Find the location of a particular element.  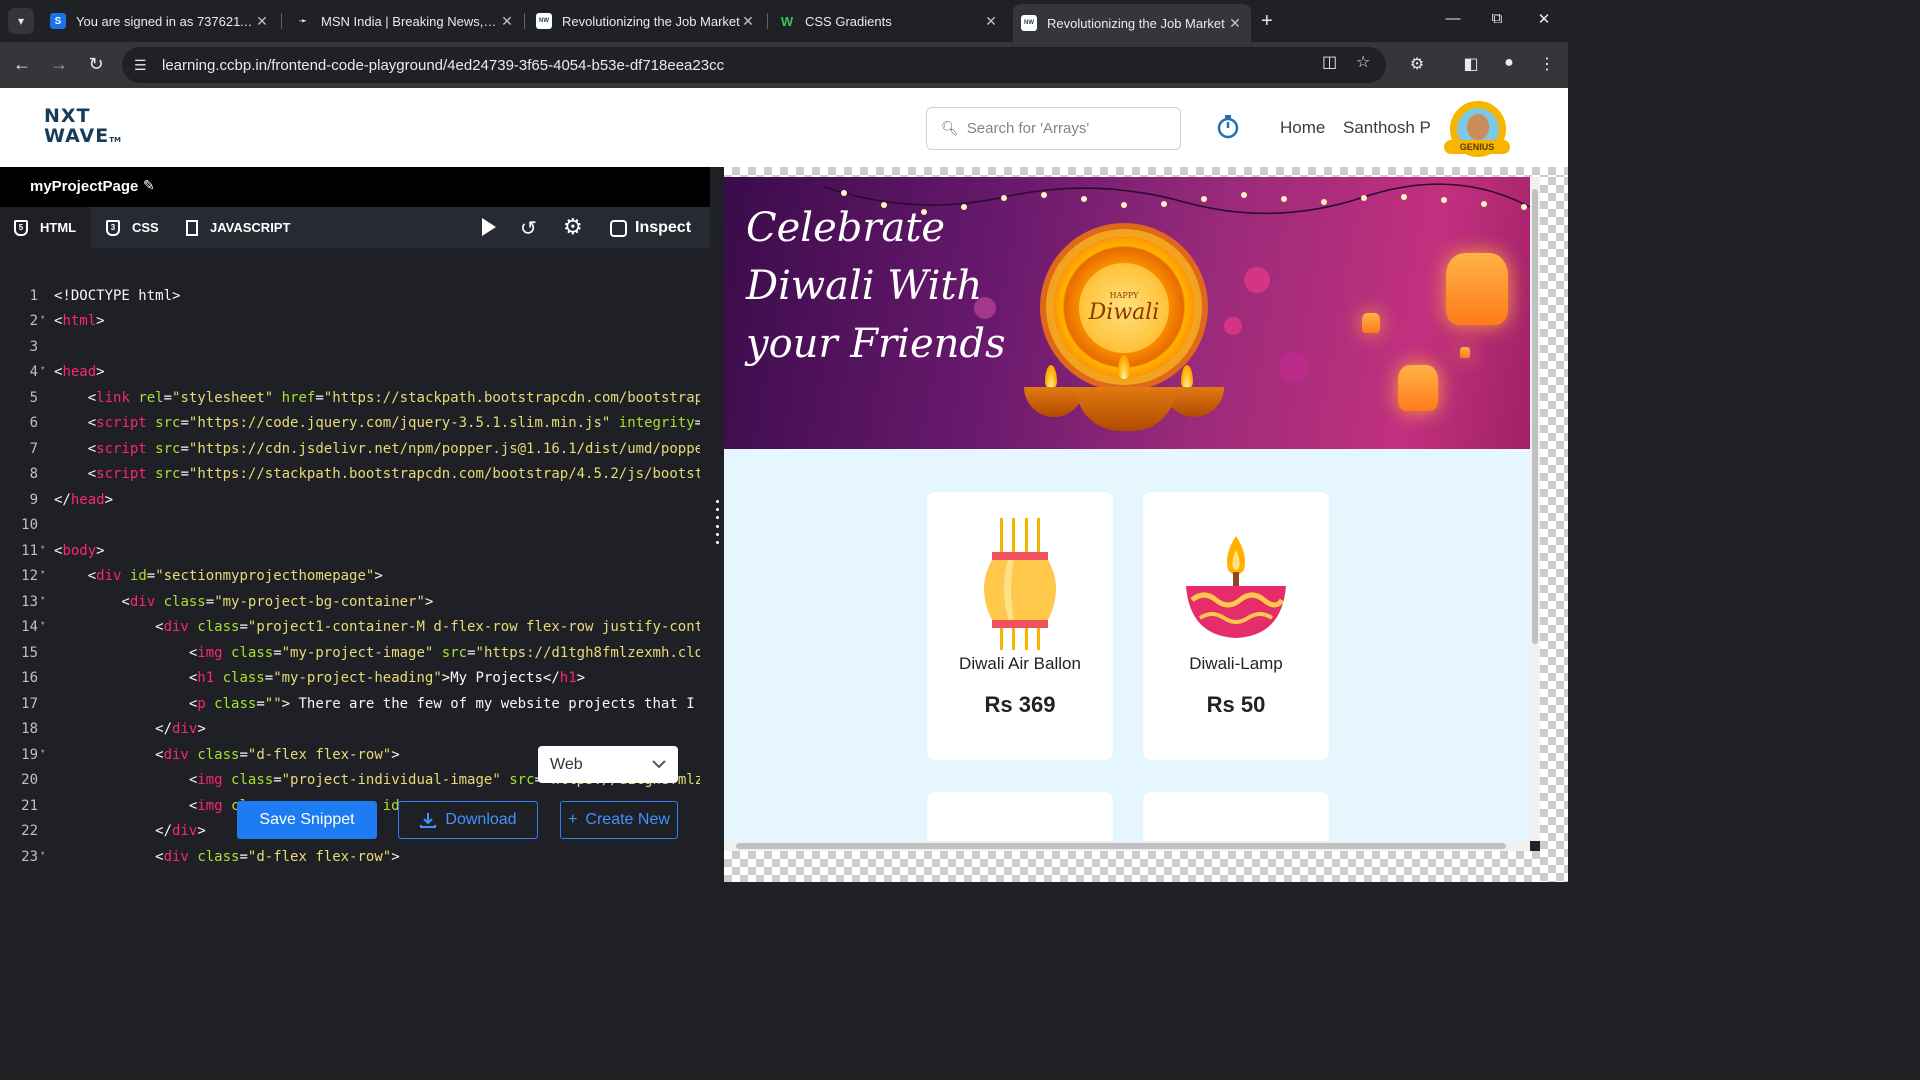

logo-line1: NXT is located at coordinates (67, 116).